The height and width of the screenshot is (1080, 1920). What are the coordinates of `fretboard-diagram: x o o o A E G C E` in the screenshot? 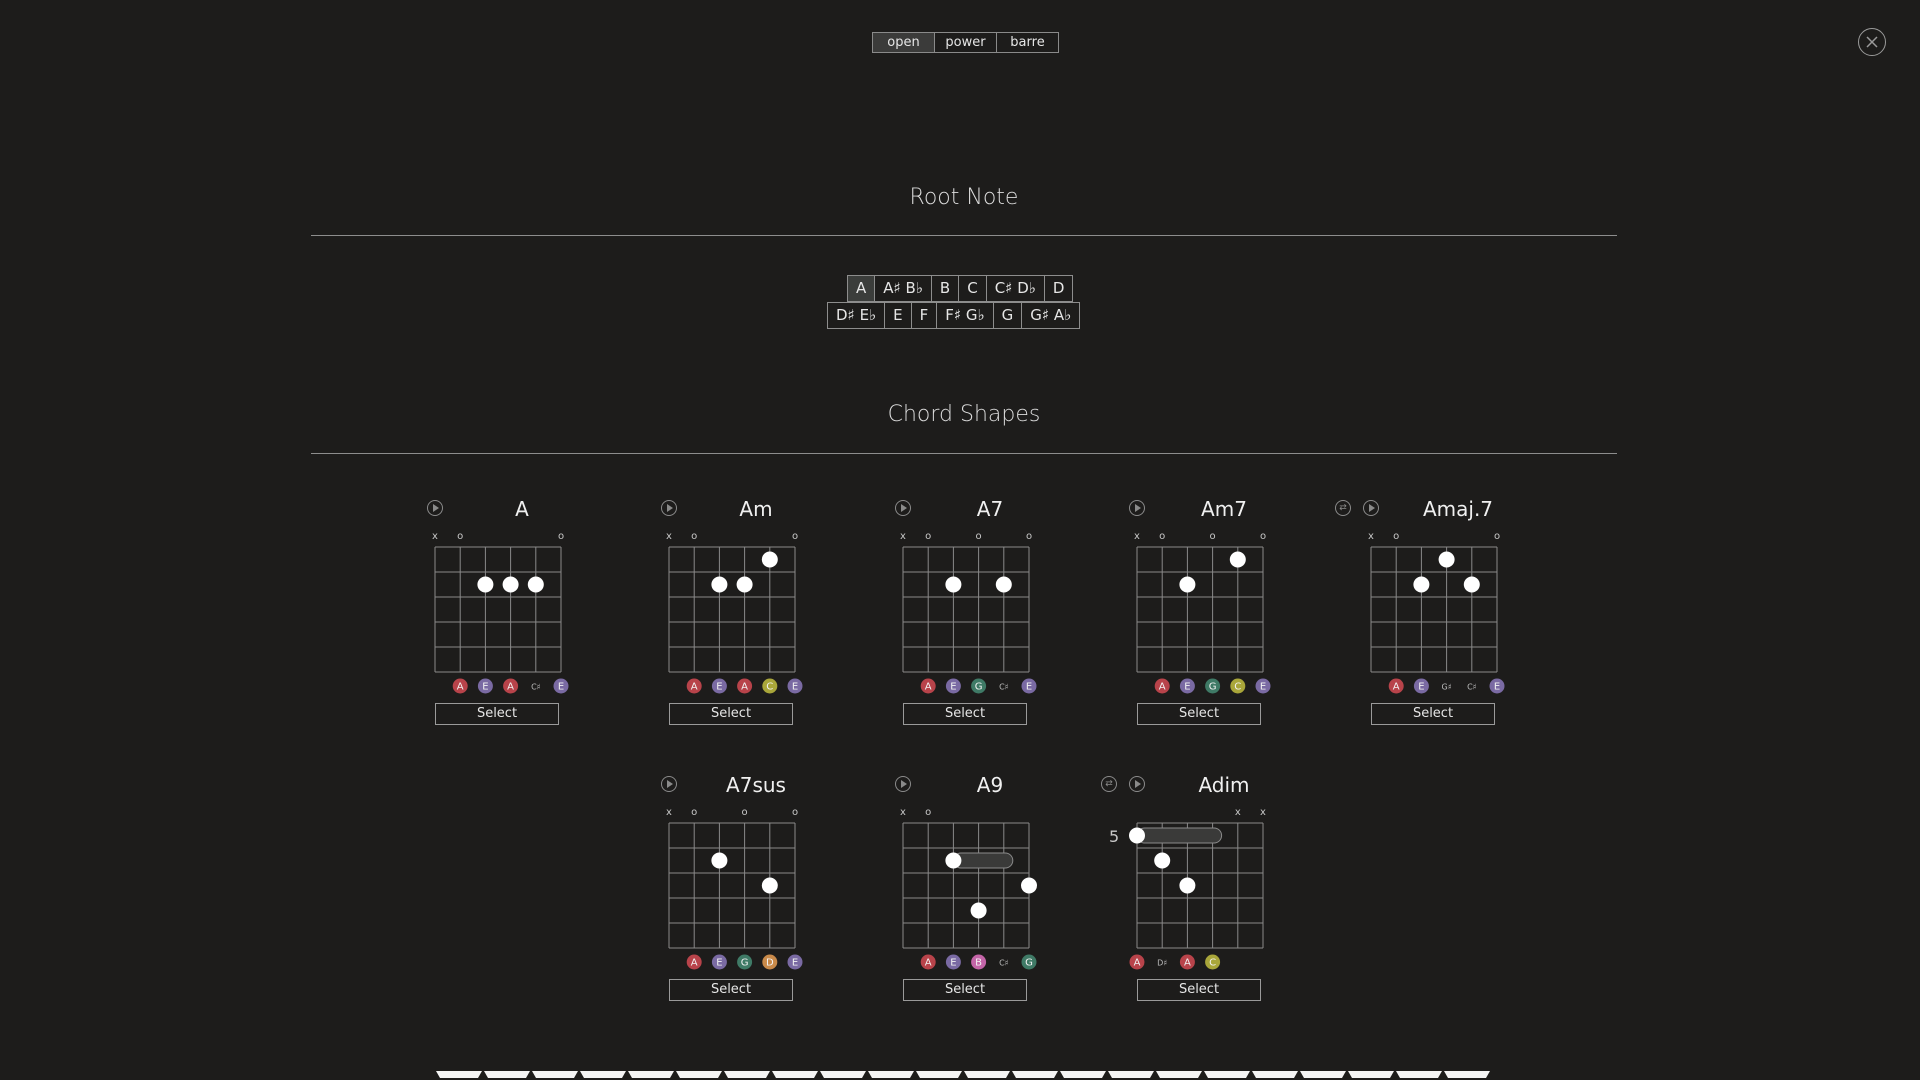 It's located at (1202, 612).